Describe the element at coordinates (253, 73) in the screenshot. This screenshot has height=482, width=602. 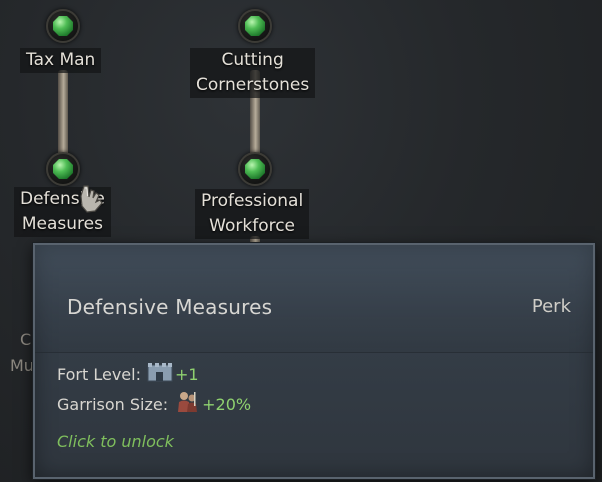
I see `perk-label-cutting-cornerstones: Cutting Cornerstones` at that location.